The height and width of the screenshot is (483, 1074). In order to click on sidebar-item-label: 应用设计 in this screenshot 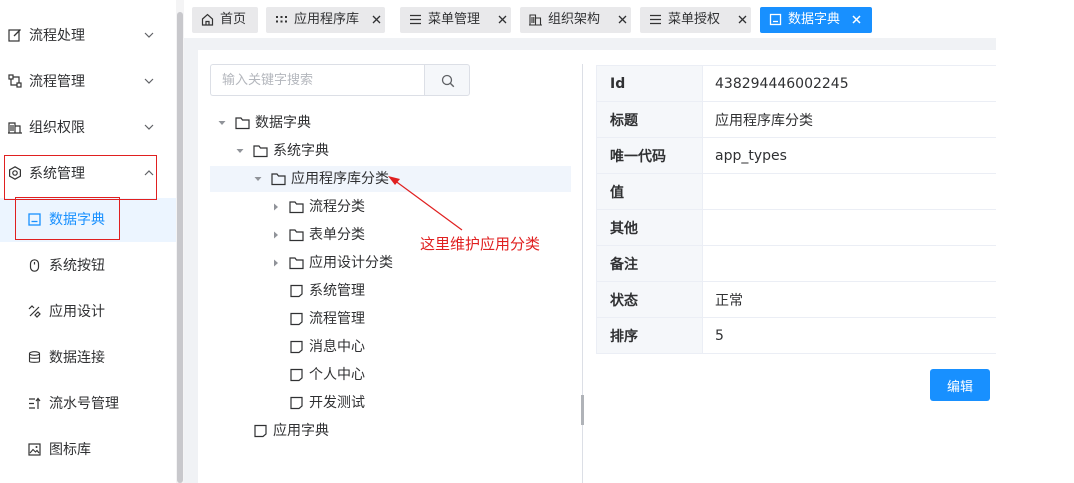, I will do `click(77, 312)`.